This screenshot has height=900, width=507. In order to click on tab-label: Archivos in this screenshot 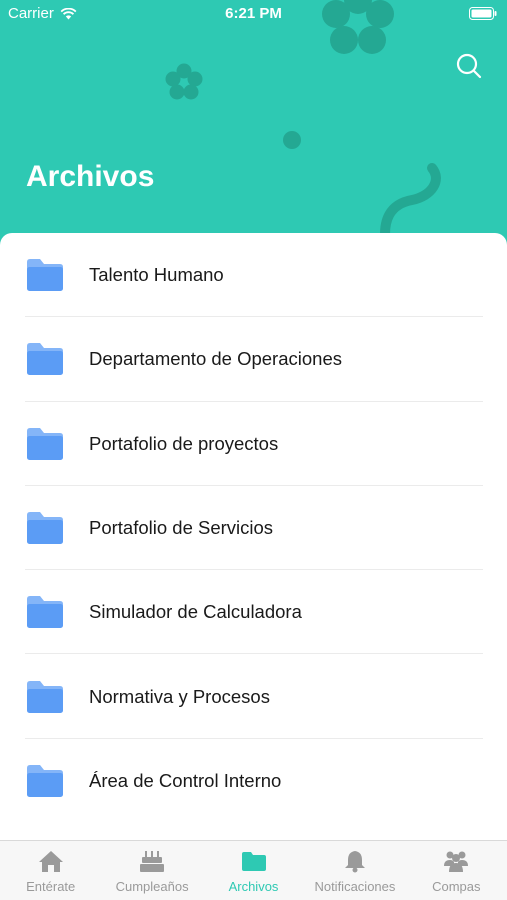, I will do `click(253, 886)`.